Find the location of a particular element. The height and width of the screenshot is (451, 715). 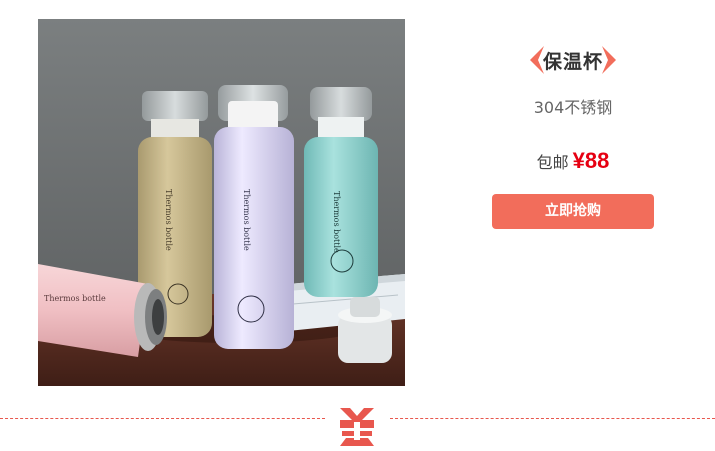

mint-bottle: Thermos bottle is located at coordinates (341, 192).